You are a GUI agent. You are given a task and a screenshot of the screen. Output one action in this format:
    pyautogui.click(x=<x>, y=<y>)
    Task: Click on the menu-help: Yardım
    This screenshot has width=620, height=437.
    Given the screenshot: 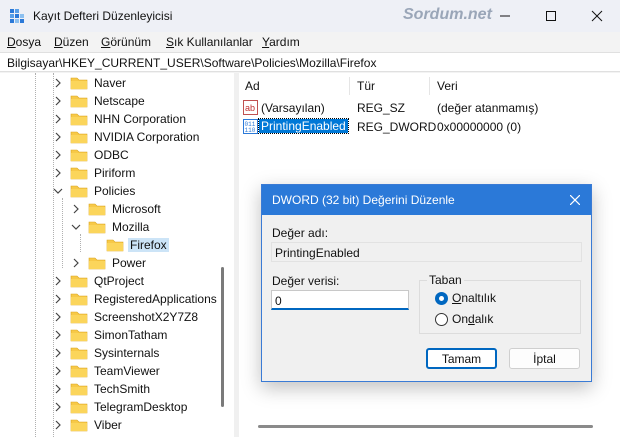 What is the action you would take?
    pyautogui.click(x=281, y=42)
    